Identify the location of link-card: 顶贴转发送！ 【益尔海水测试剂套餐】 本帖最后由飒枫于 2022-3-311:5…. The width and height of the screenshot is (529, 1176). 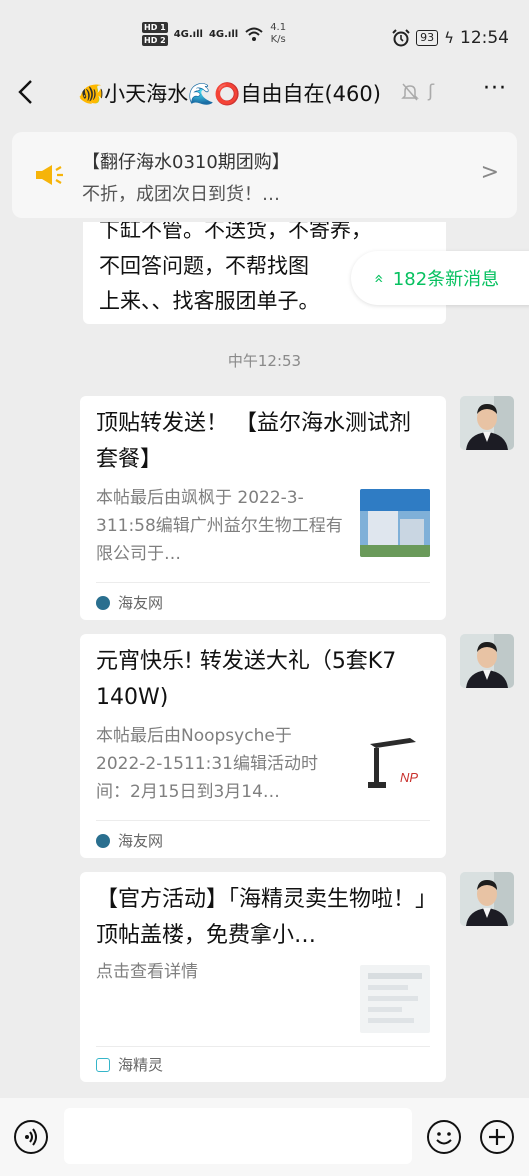
(263, 508).